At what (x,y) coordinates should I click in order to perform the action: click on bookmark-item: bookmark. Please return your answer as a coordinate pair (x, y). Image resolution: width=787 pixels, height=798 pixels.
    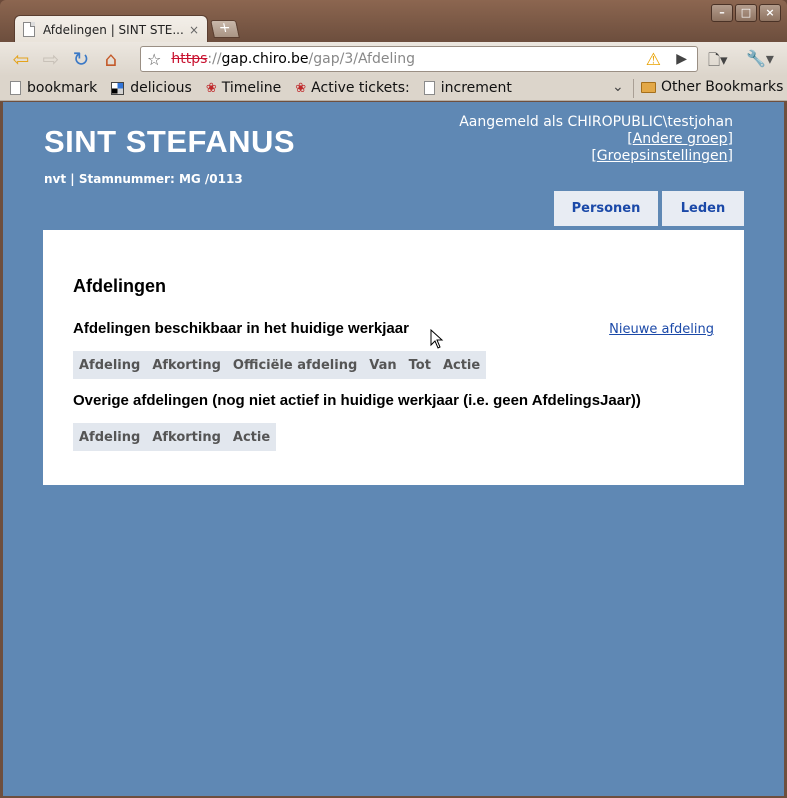
    Looking at the image, I should click on (53, 88).